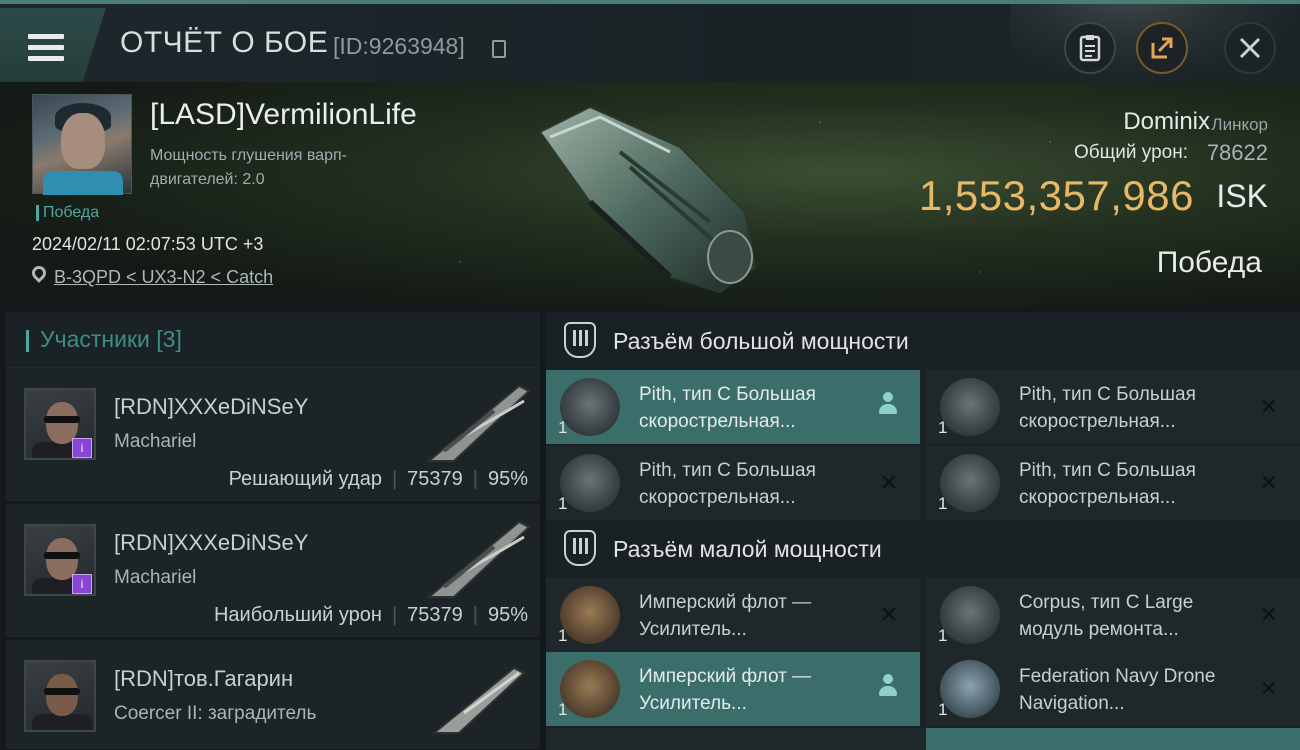 The image size is (1300, 750). Describe the element at coordinates (1209, 262) in the screenshot. I see `result-label: Победа` at that location.